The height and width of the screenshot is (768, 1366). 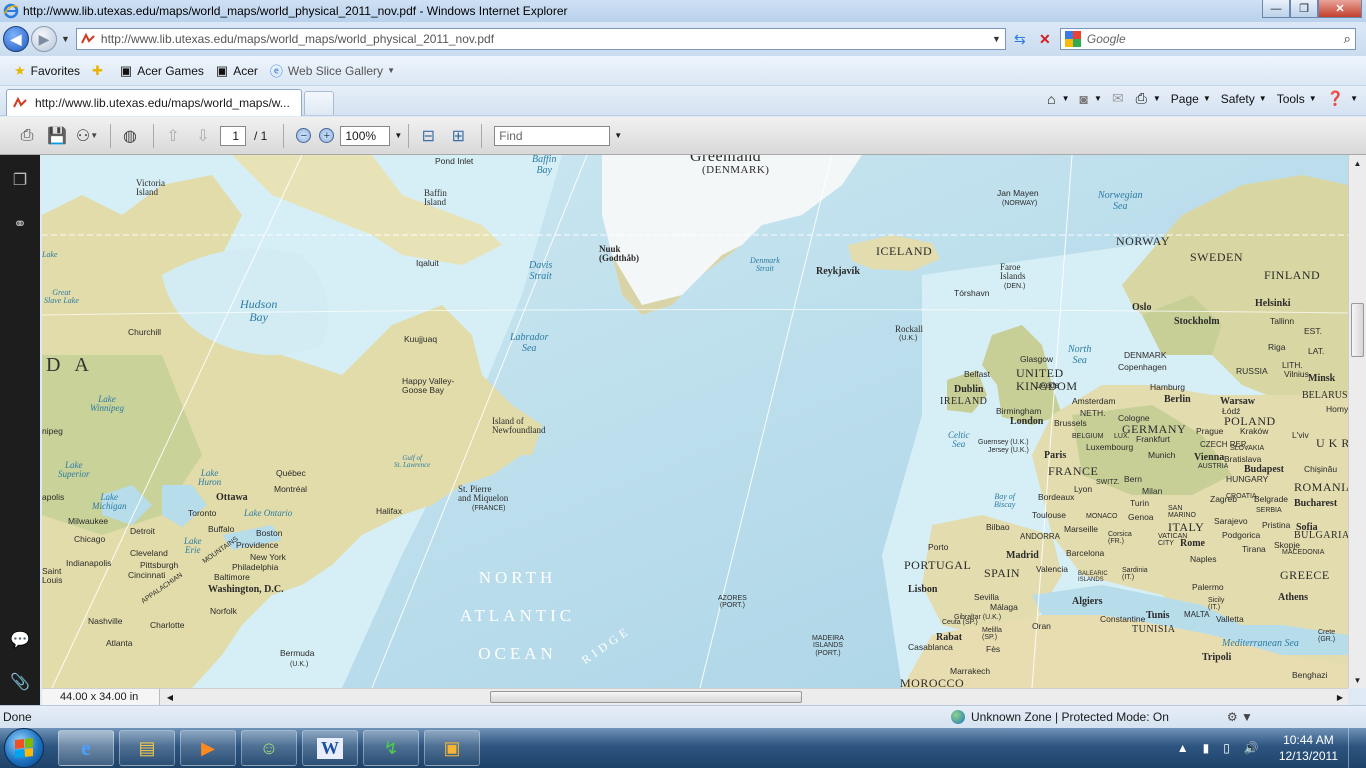 What do you see at coordinates (552, 135) in the screenshot?
I see `find-input: Find` at bounding box center [552, 135].